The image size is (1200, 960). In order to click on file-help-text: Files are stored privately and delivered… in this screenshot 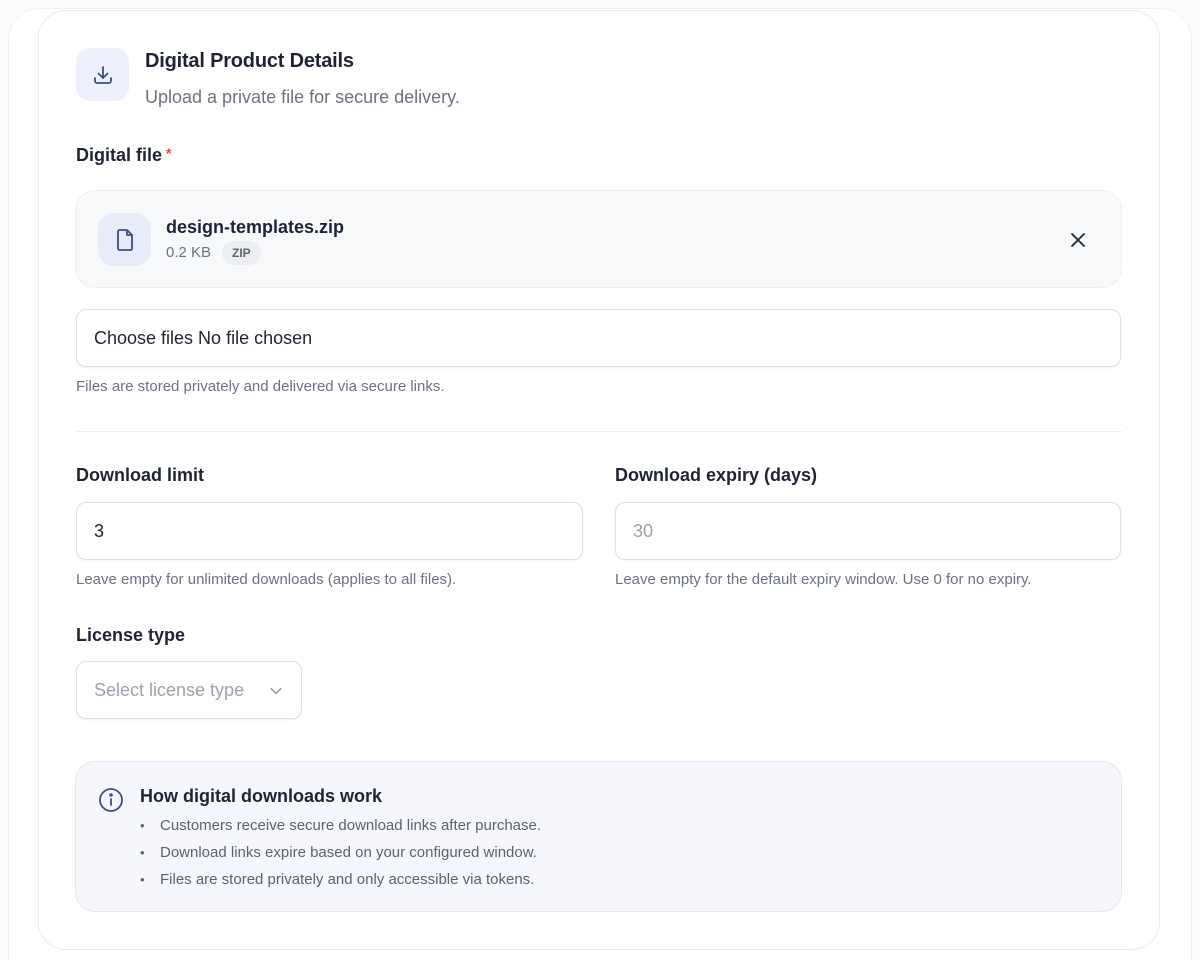, I will do `click(260, 386)`.